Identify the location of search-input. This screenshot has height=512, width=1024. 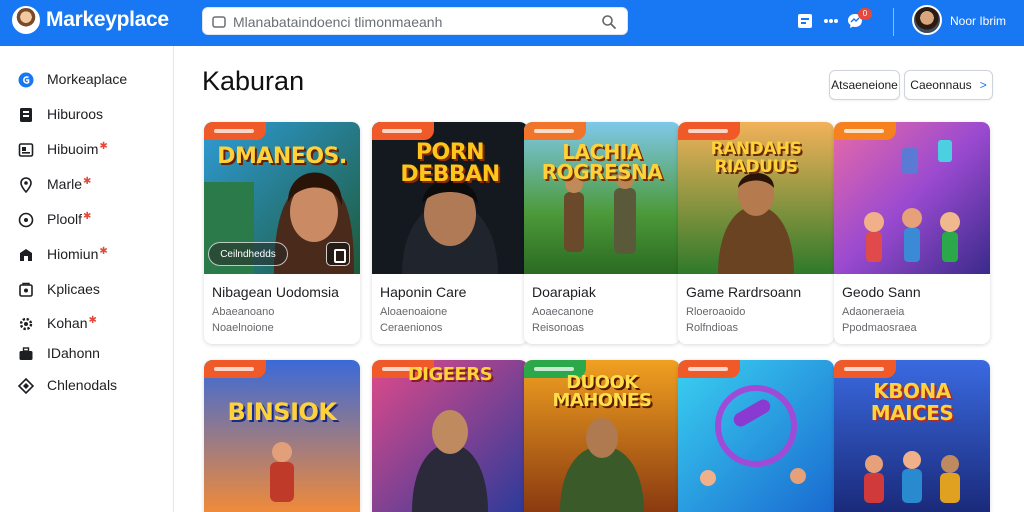
(413, 22).